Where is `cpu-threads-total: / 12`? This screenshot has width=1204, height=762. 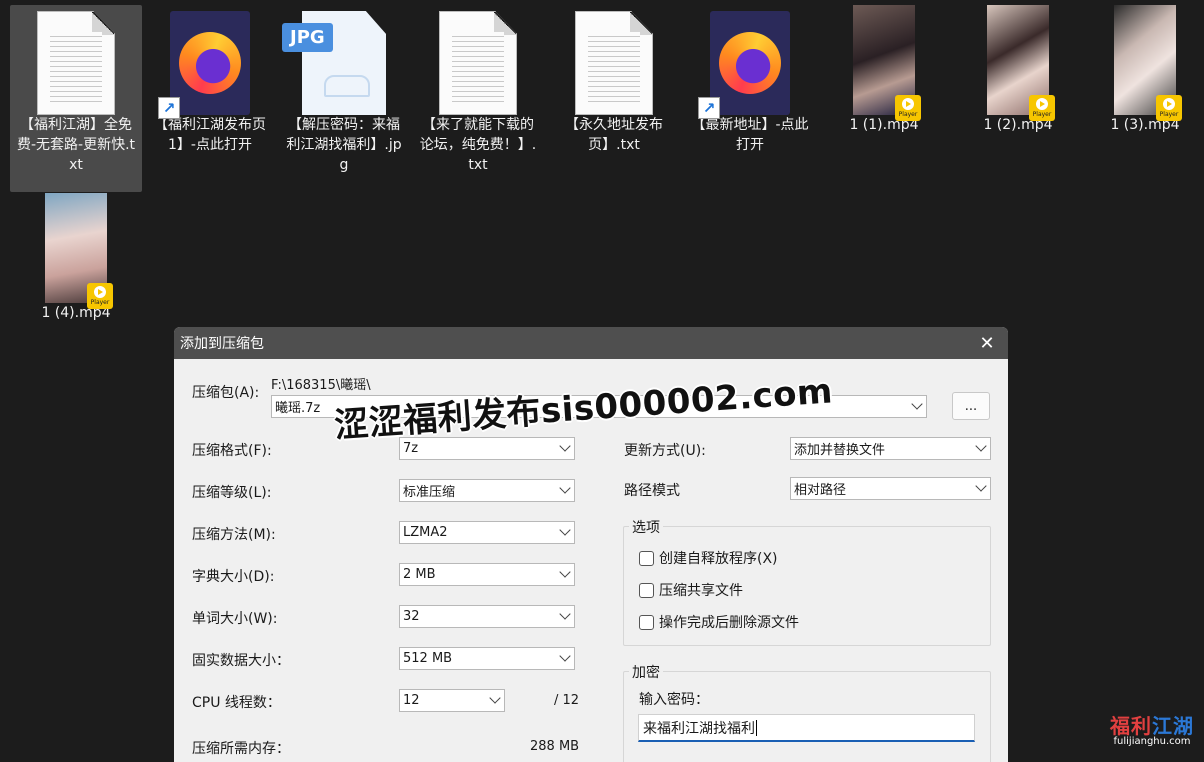
cpu-threads-total: / 12 is located at coordinates (567, 700).